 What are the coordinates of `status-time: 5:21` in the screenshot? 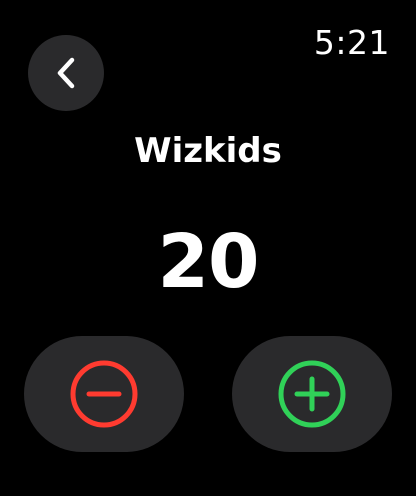 It's located at (351, 42).